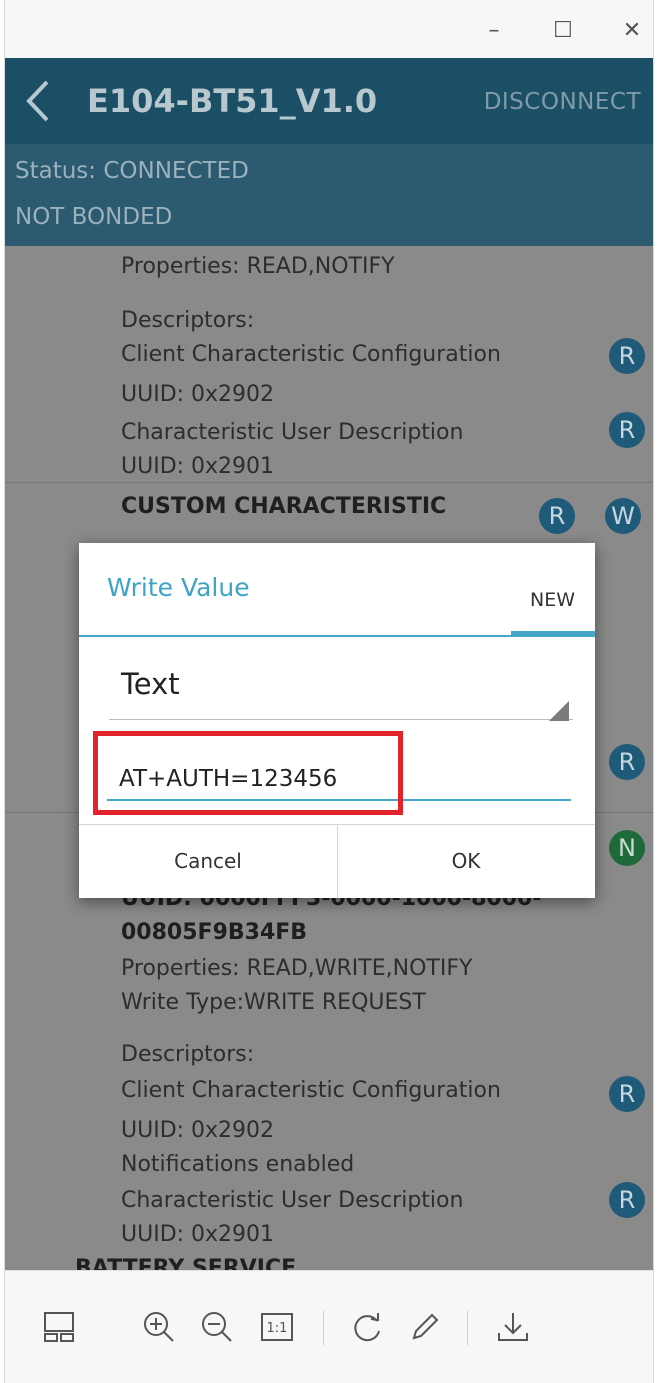  What do you see at coordinates (494, 31) in the screenshot?
I see `minimize-icon: –` at bounding box center [494, 31].